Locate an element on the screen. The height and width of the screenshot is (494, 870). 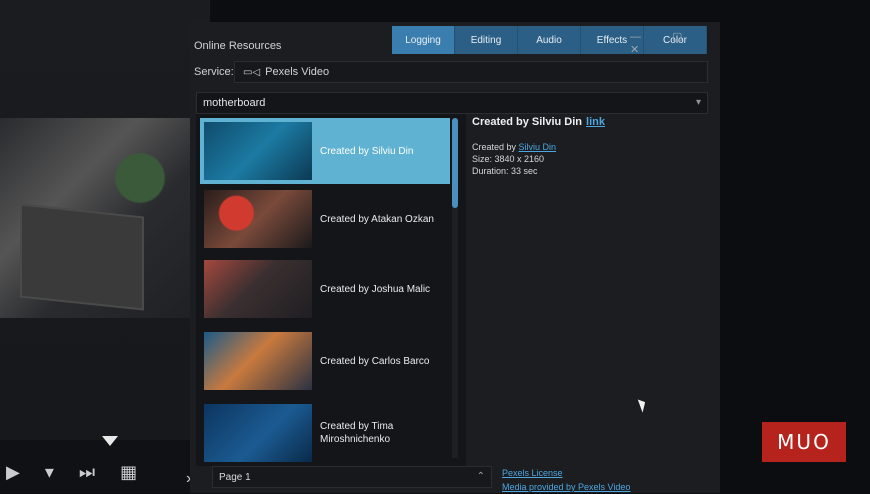
result-label: Created by Carlos Barco is located at coordinates (375, 361).